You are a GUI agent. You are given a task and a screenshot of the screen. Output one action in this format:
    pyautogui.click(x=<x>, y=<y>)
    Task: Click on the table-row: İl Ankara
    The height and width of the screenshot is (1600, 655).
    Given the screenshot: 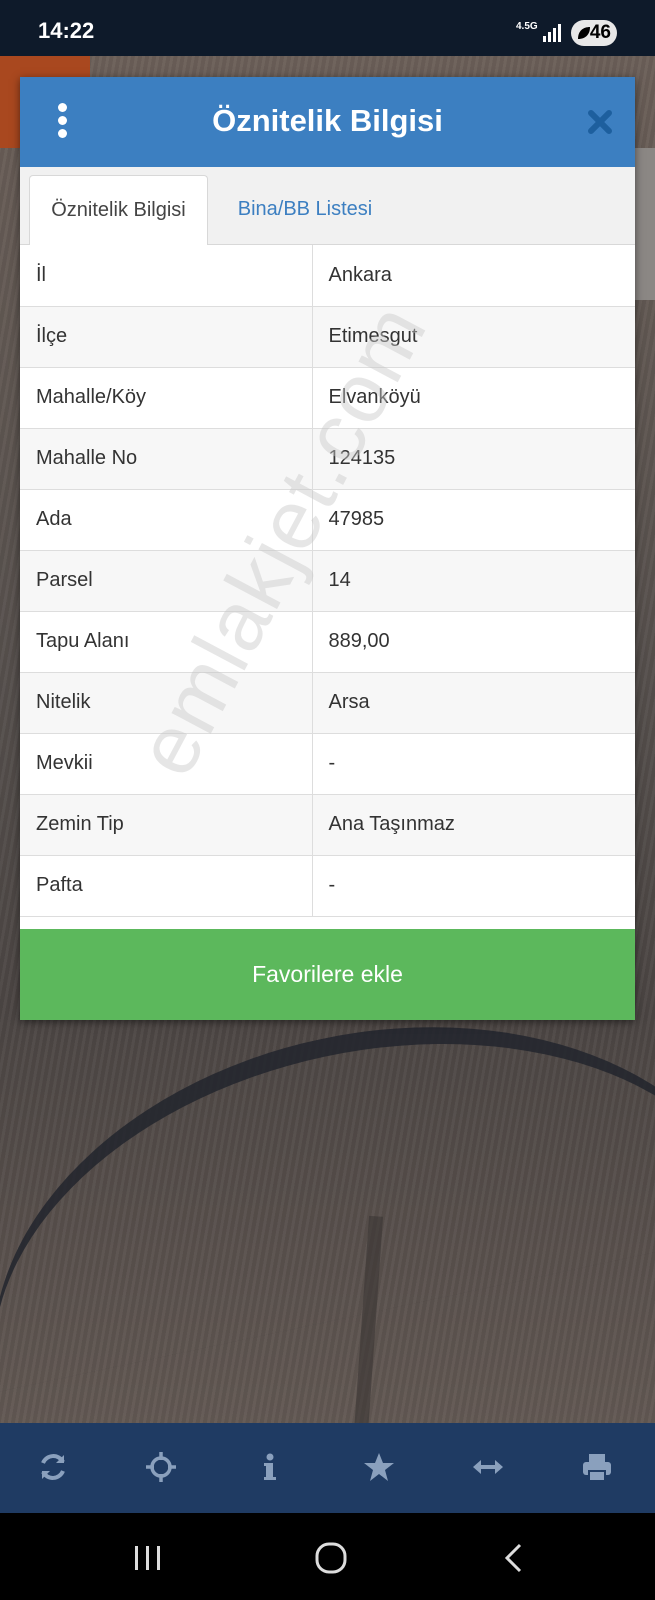 What is the action you would take?
    pyautogui.click(x=327, y=276)
    